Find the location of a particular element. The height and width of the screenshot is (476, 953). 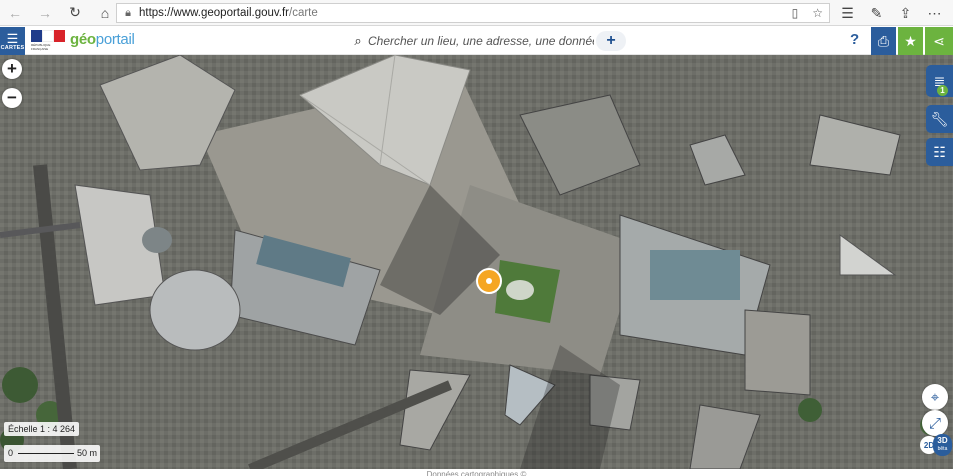

back-button: ← is located at coordinates (15, 13).